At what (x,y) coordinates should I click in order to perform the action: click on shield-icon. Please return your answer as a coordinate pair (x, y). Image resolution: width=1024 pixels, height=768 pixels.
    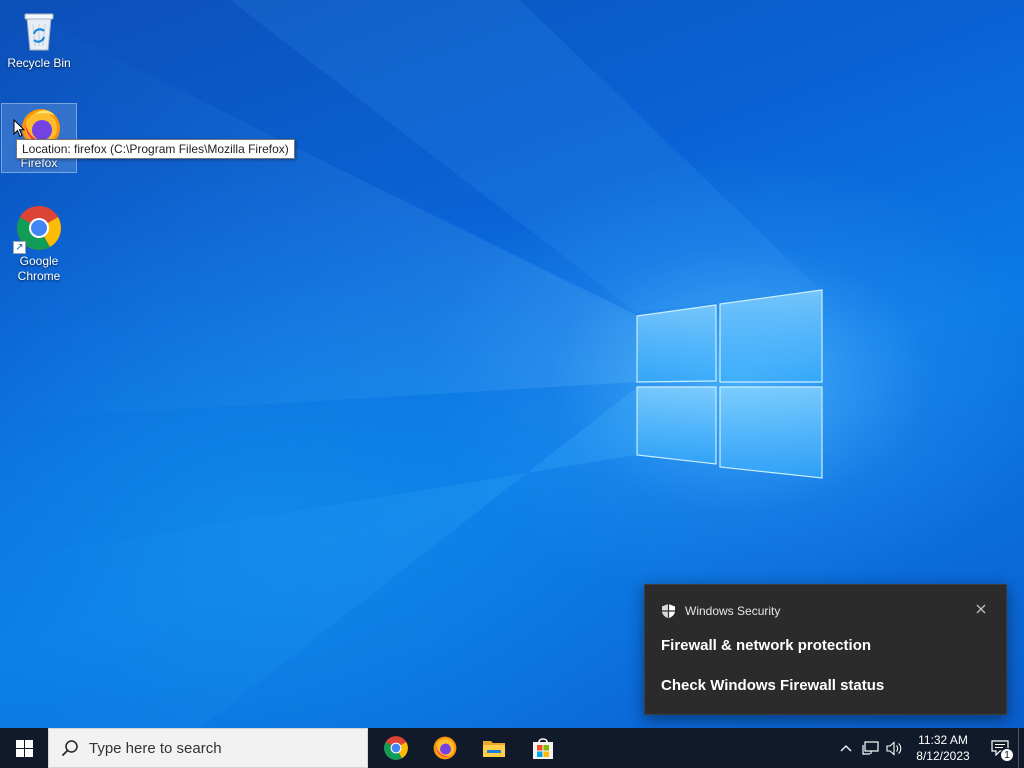
    Looking at the image, I should click on (668, 611).